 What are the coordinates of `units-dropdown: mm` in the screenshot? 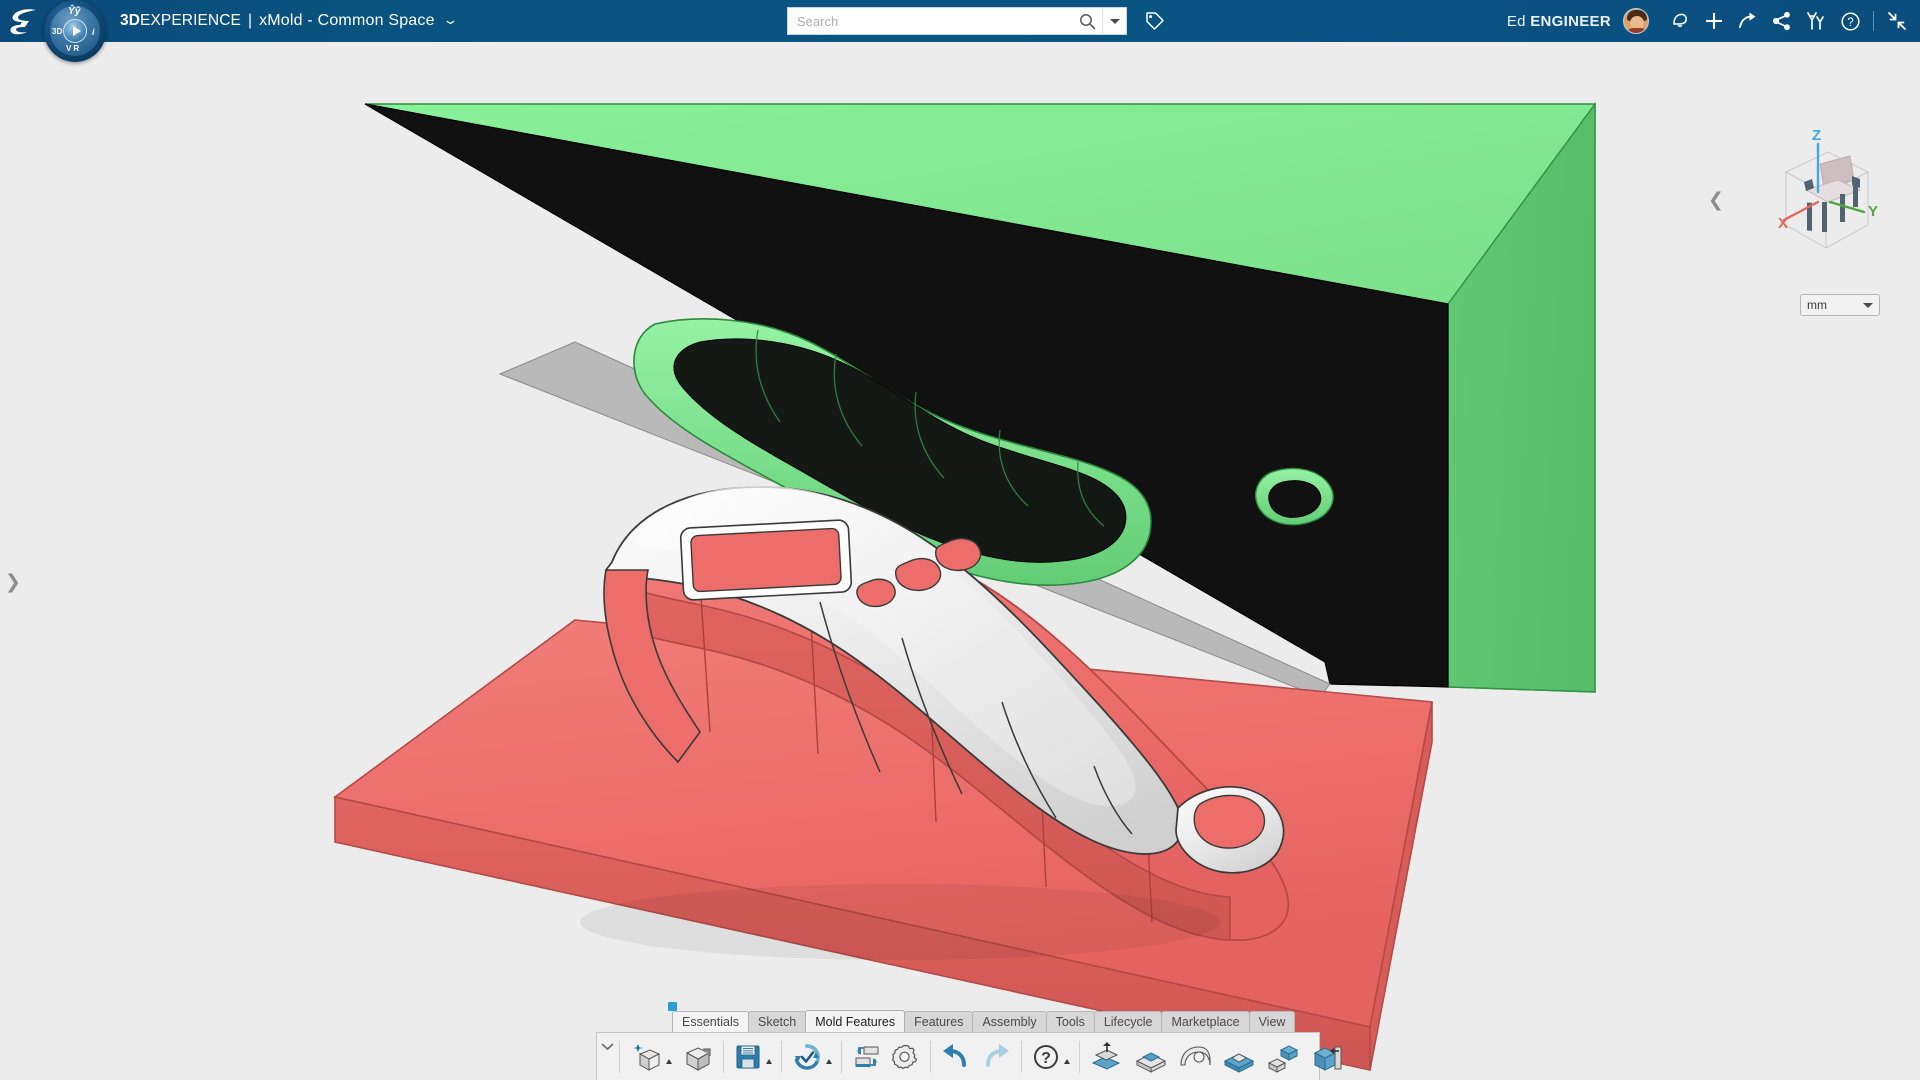 It's located at (1840, 305).